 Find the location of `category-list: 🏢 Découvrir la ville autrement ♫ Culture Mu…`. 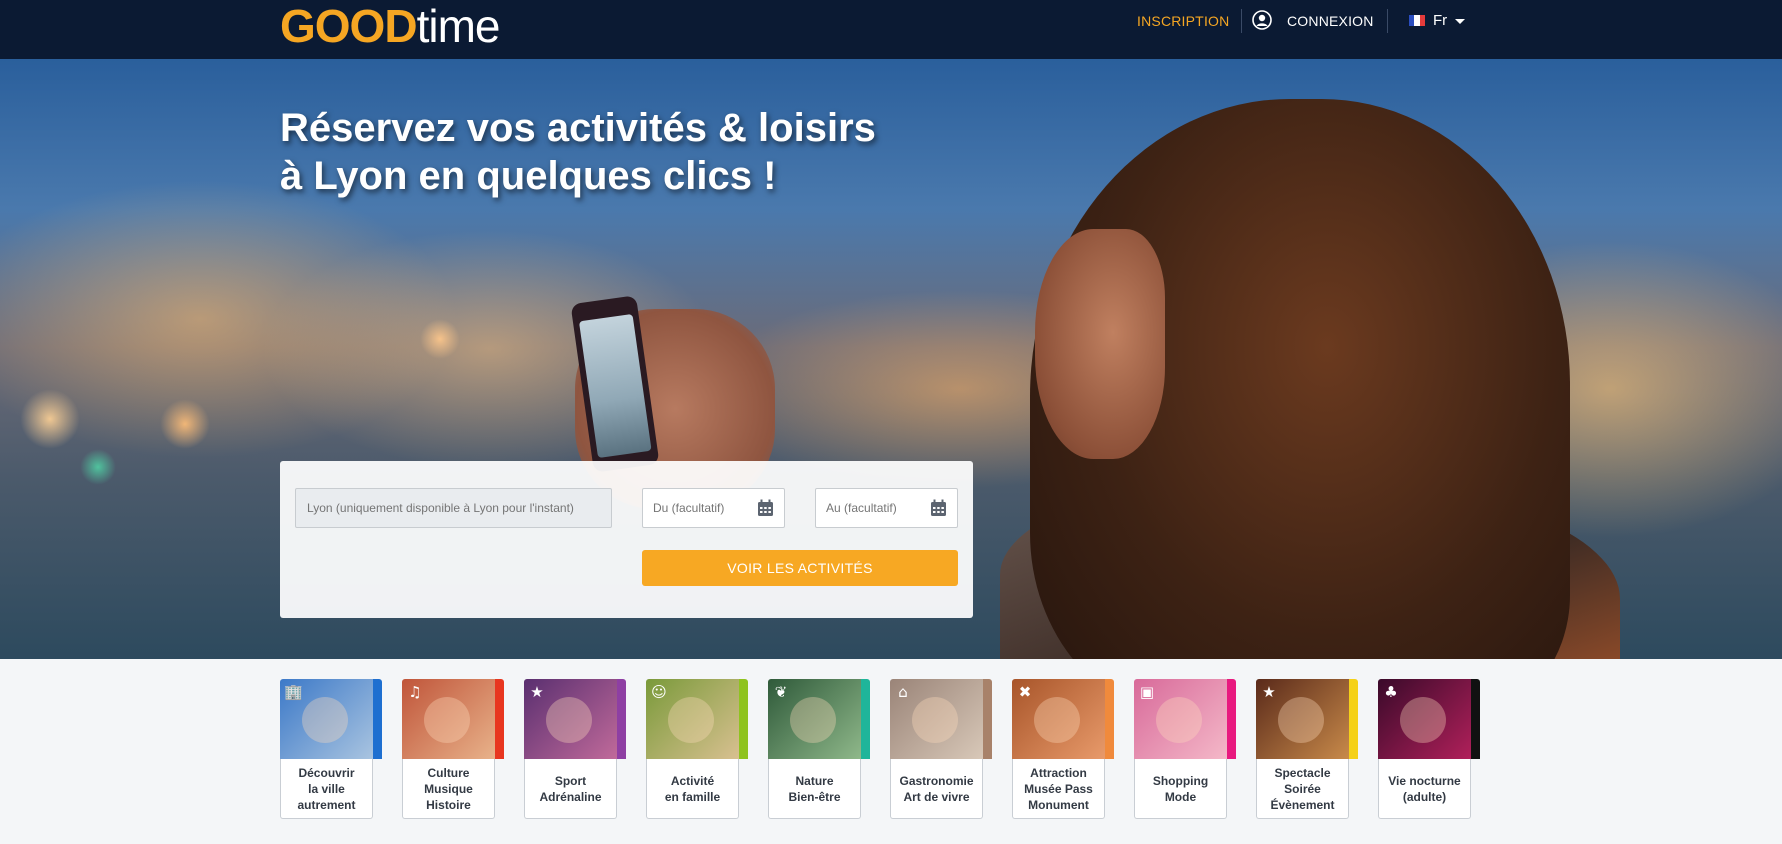

category-list: 🏢 Découvrir la ville autrement ♫ Culture Mu… is located at coordinates (890, 749).